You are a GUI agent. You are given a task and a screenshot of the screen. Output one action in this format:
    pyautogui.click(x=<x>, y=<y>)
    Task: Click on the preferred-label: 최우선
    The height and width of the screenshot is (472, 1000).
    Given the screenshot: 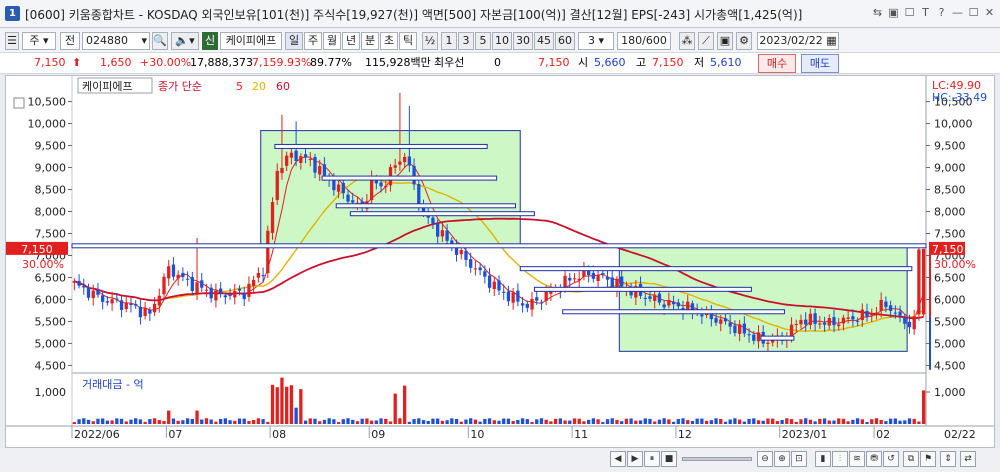 What is the action you would take?
    pyautogui.click(x=449, y=62)
    